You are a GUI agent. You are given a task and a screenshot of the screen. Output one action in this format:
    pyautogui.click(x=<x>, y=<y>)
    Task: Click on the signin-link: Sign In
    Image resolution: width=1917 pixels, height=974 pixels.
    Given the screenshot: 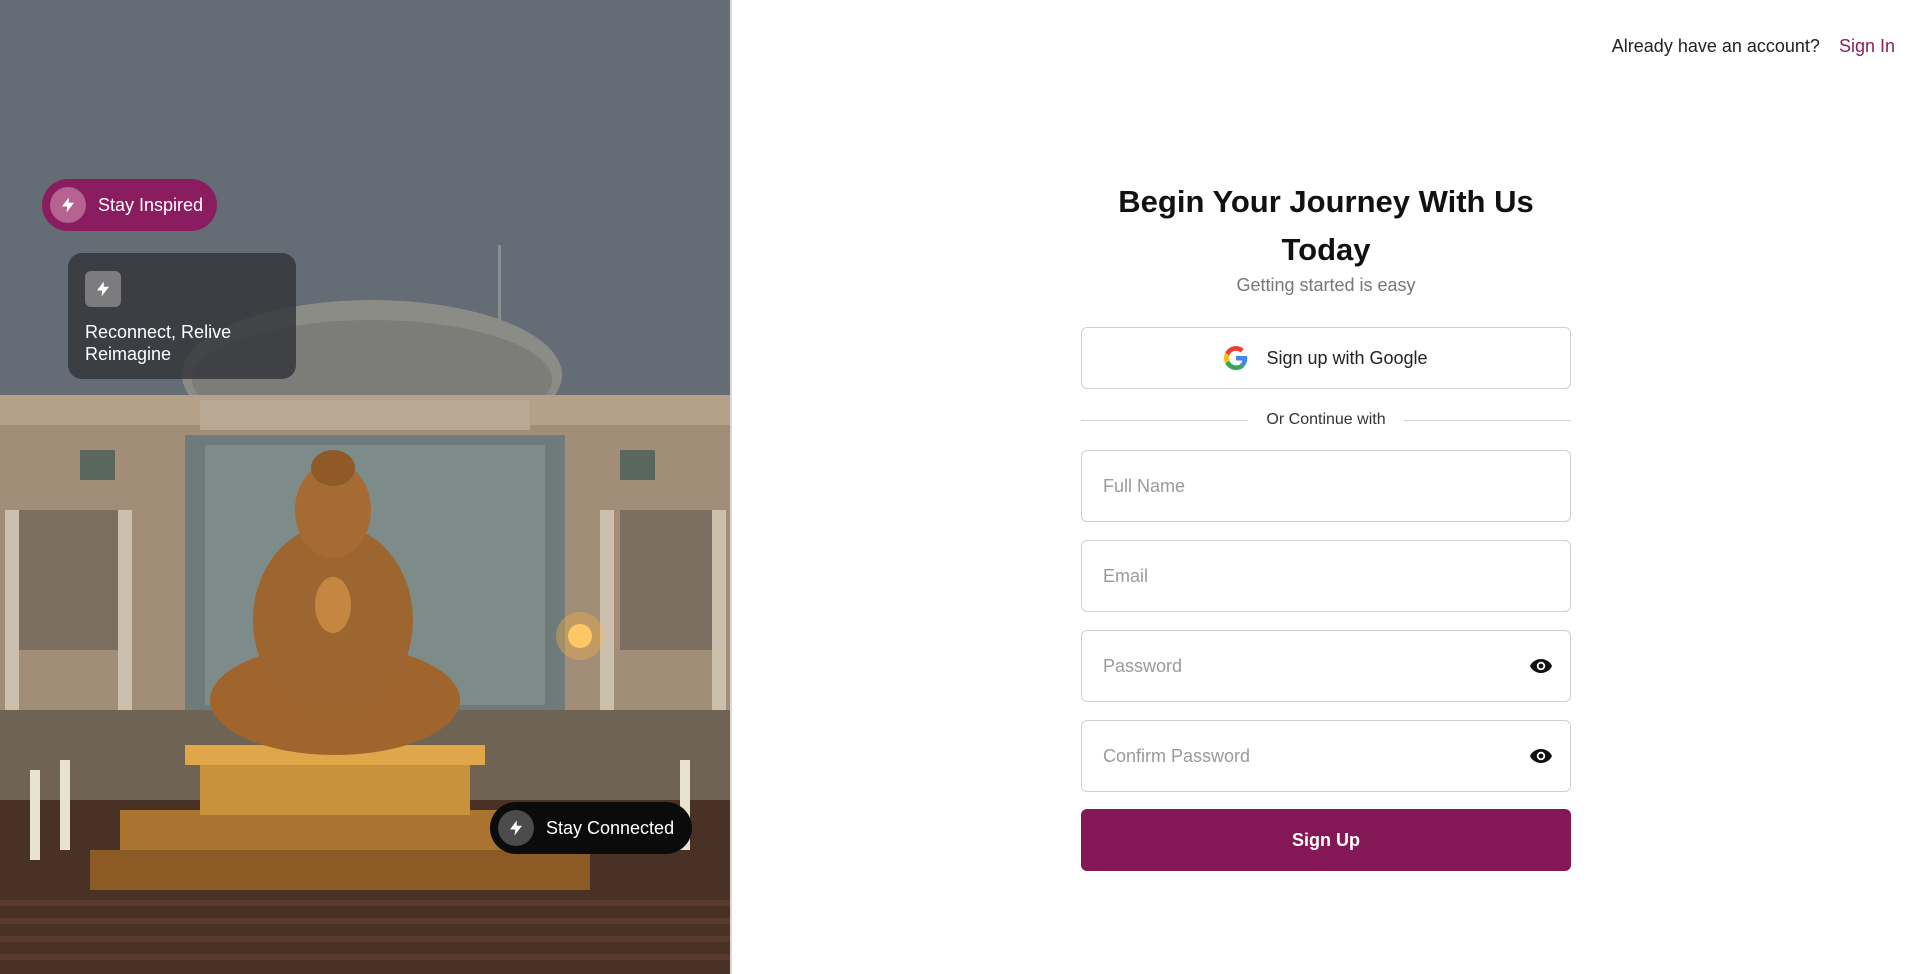 What is the action you would take?
    pyautogui.click(x=1867, y=46)
    